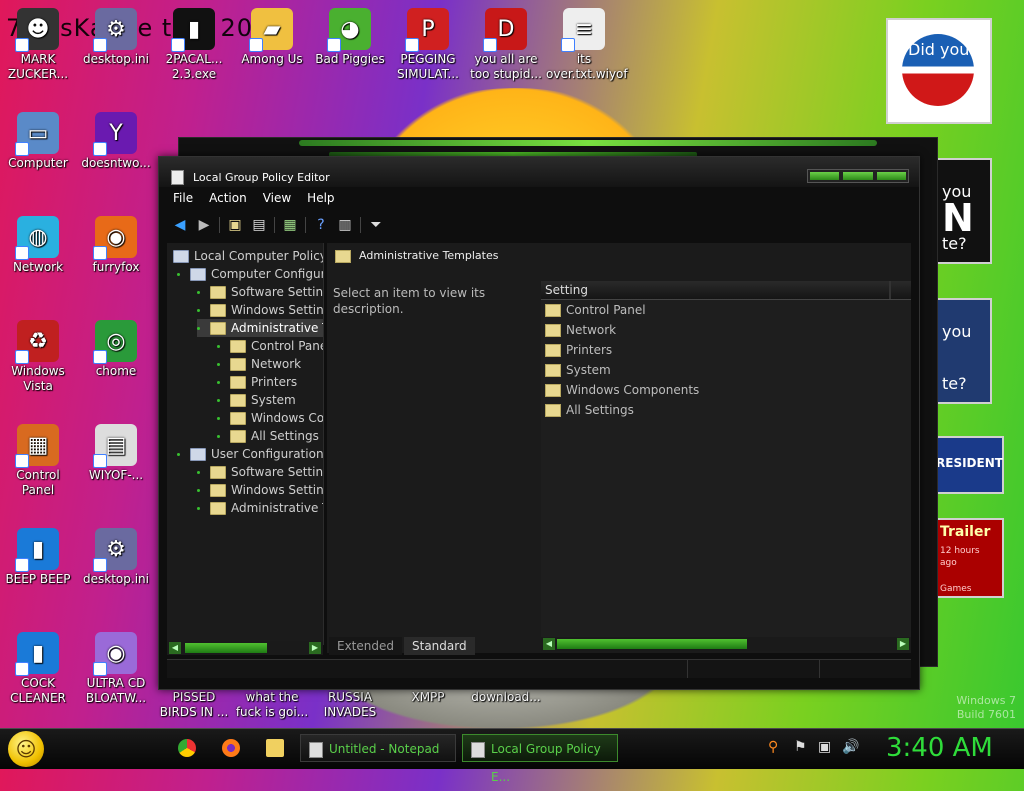 The width and height of the screenshot is (1024, 791). What do you see at coordinates (939, 71) in the screenshot?
I see `ad-tile-obama: Did you` at bounding box center [939, 71].